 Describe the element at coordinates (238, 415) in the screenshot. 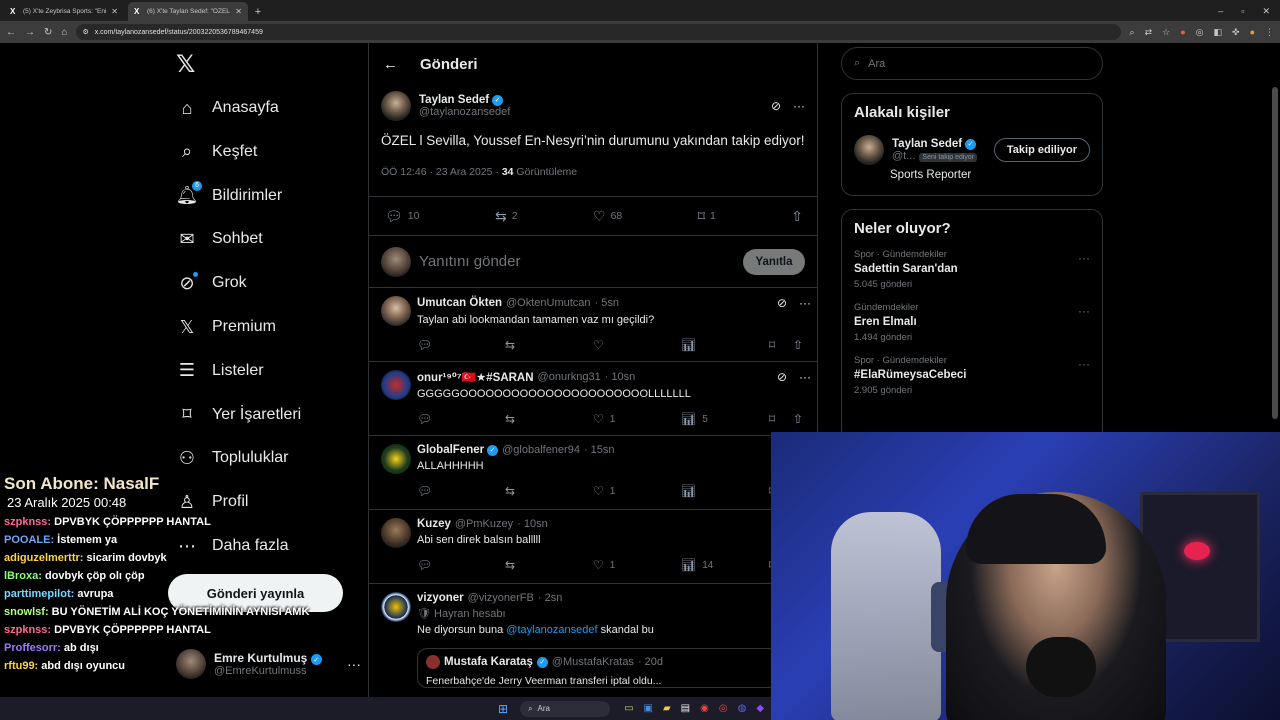

I see `nav-item-7: ⌑ Yer İşaretleri` at that location.